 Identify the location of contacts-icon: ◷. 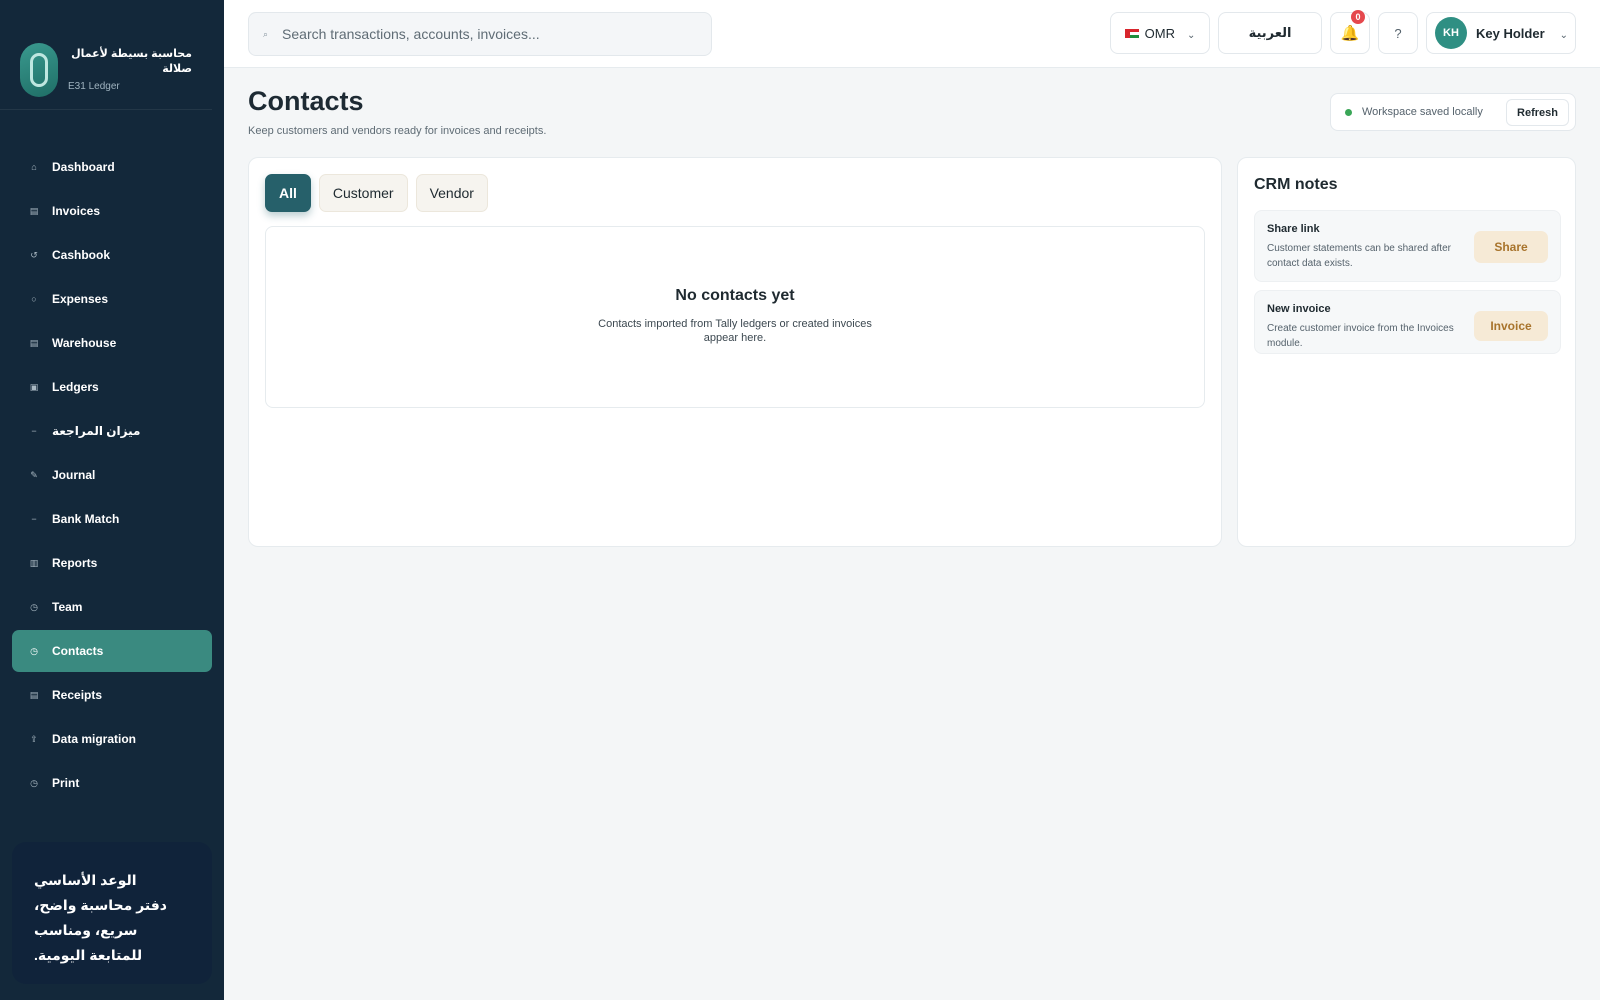
(34, 650).